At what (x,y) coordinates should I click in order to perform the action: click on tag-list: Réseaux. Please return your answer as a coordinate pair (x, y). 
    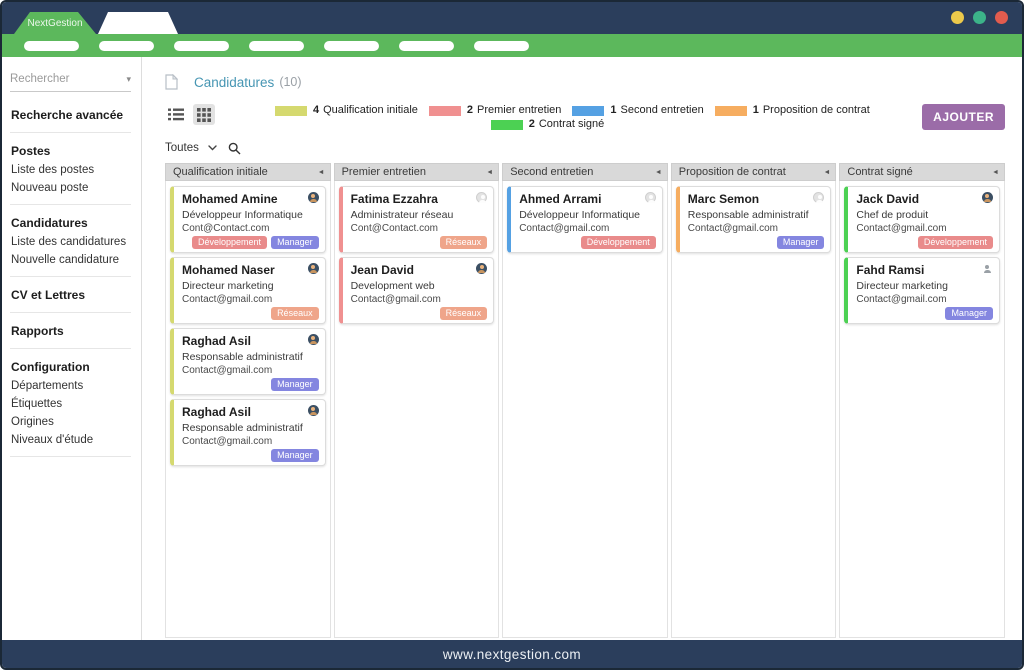
    Looking at the image, I should click on (250, 313).